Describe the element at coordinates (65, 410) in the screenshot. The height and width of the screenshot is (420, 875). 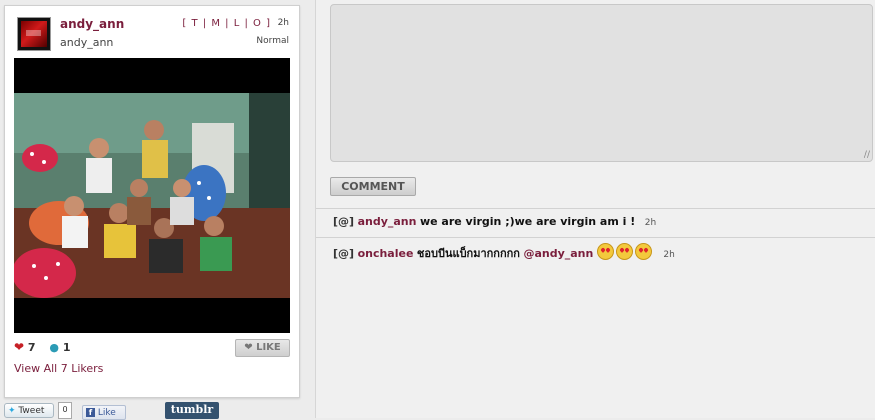
I see `tweet-count: 0` at that location.